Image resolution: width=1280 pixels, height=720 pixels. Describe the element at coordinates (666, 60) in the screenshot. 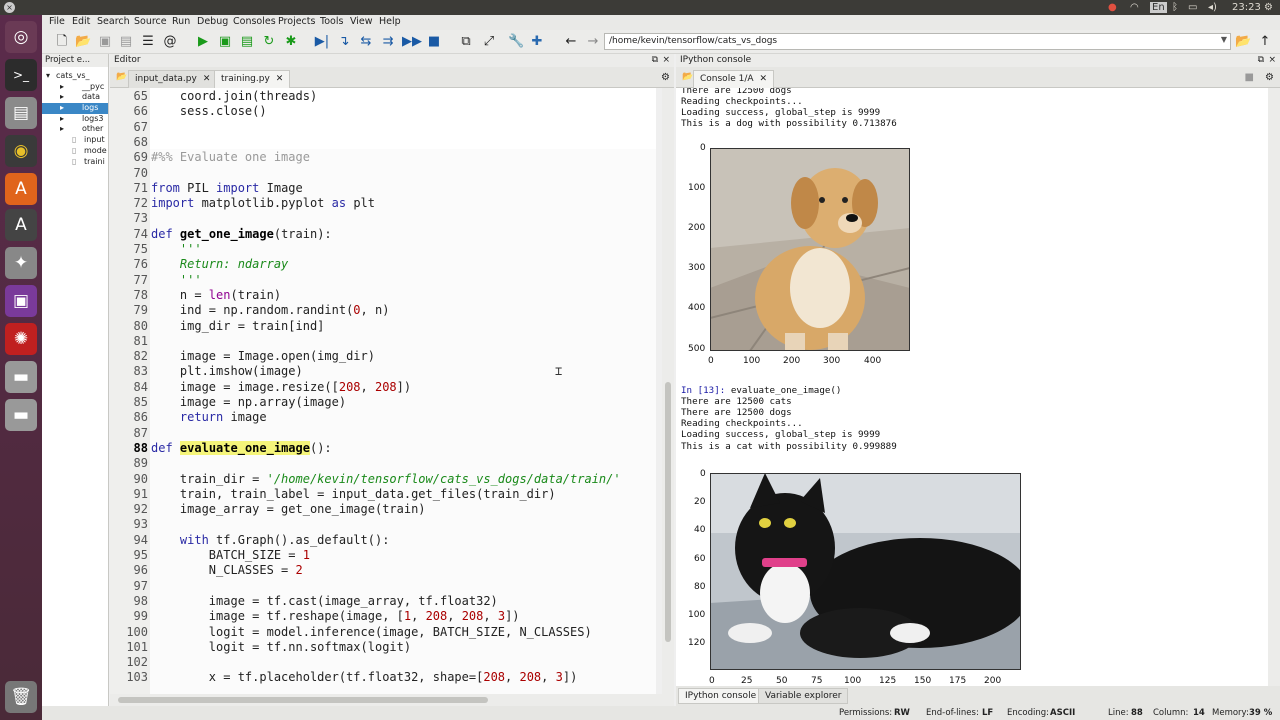

I see `close-pane-icon: ×` at that location.